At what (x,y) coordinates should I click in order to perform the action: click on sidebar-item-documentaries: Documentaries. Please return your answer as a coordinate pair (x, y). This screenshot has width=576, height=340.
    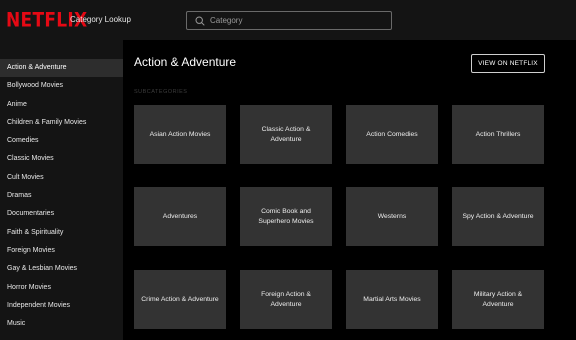
    Looking at the image, I should click on (61, 214).